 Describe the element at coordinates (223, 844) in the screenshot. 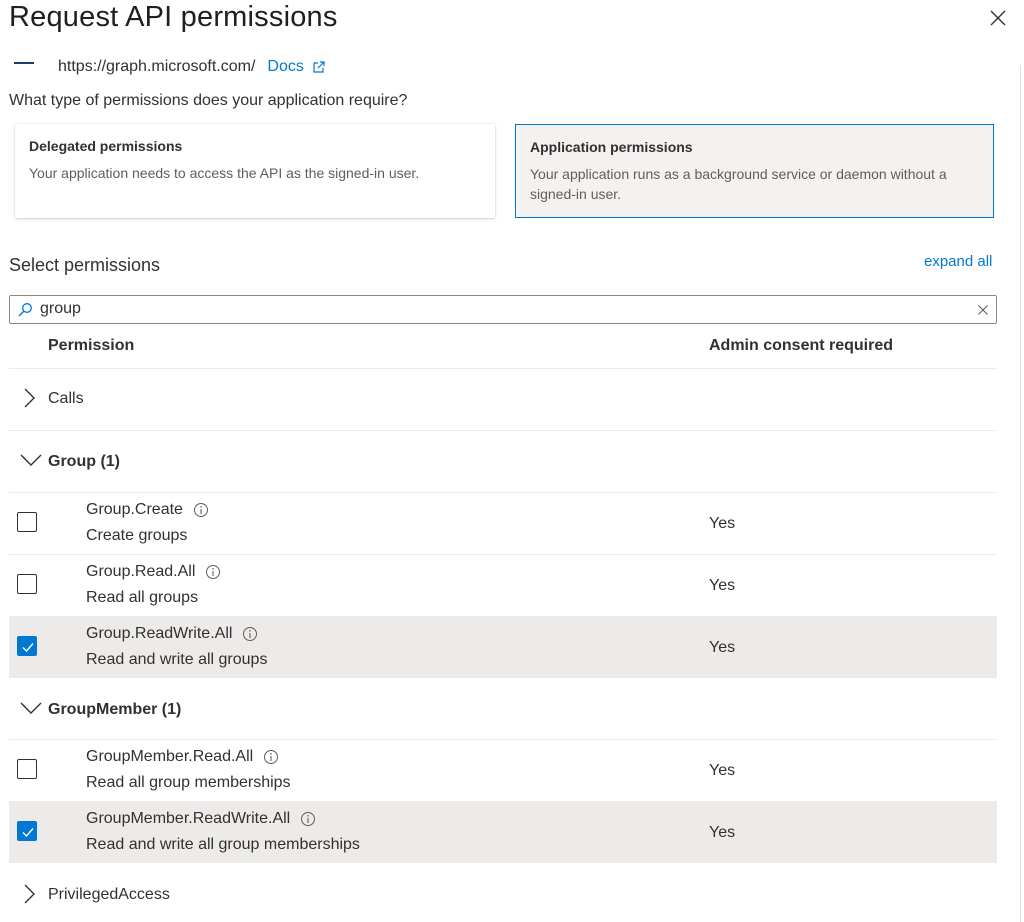

I see `permission-description: Read and write all group memberships` at that location.